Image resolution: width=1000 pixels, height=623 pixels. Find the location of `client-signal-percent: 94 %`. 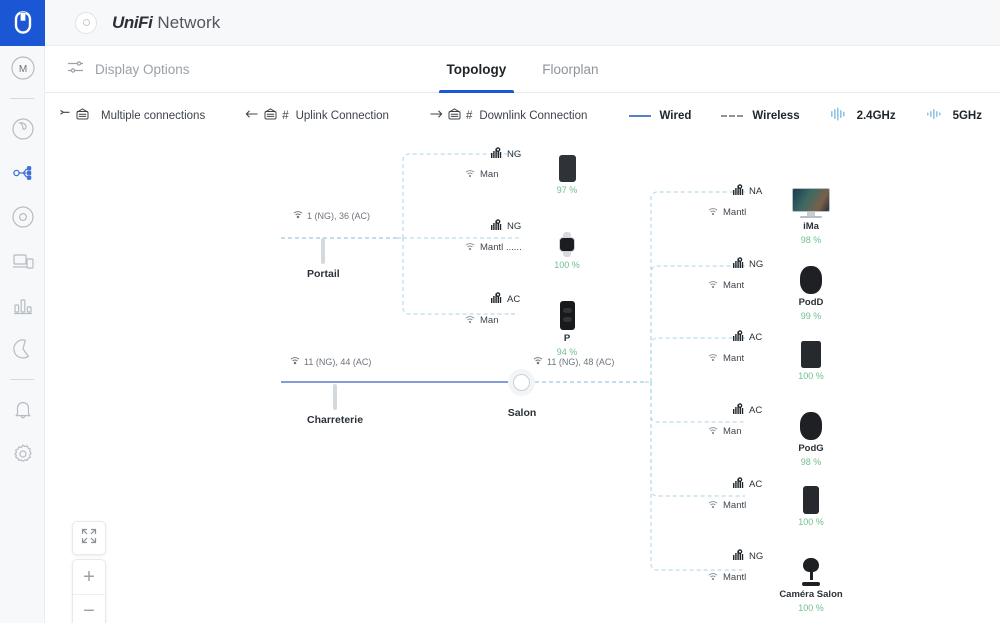

client-signal-percent: 94 % is located at coordinates (567, 352).